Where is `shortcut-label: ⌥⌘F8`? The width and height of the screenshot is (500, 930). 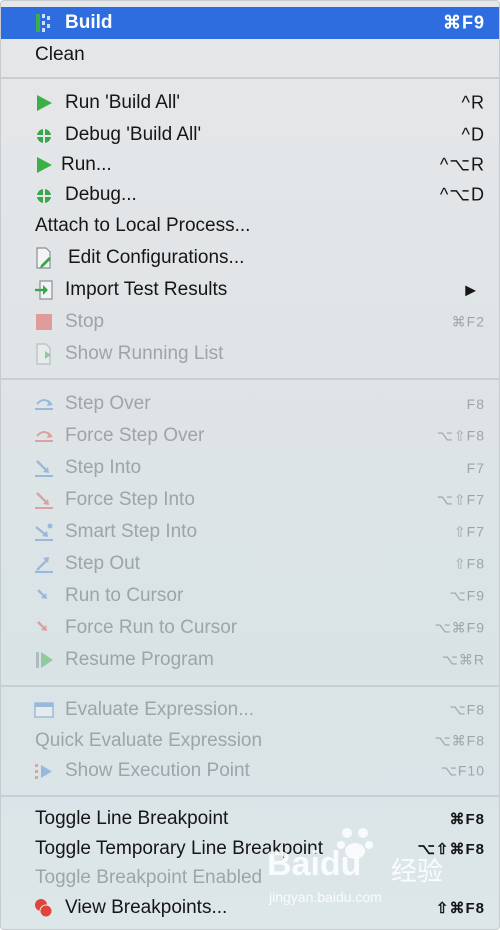 shortcut-label: ⌥⌘F8 is located at coordinates (459, 740).